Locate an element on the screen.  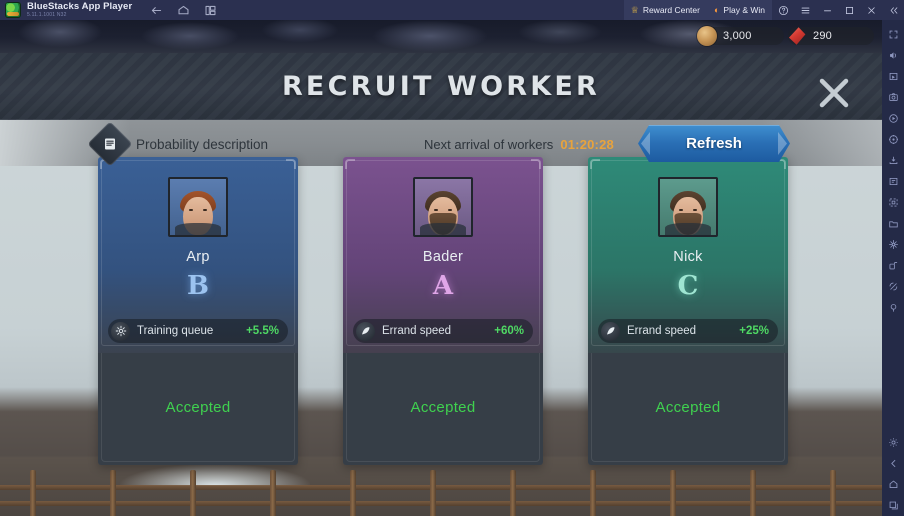
worker-card: Nick C Errand speed +25% Accepted is located at coordinates (688, 311).